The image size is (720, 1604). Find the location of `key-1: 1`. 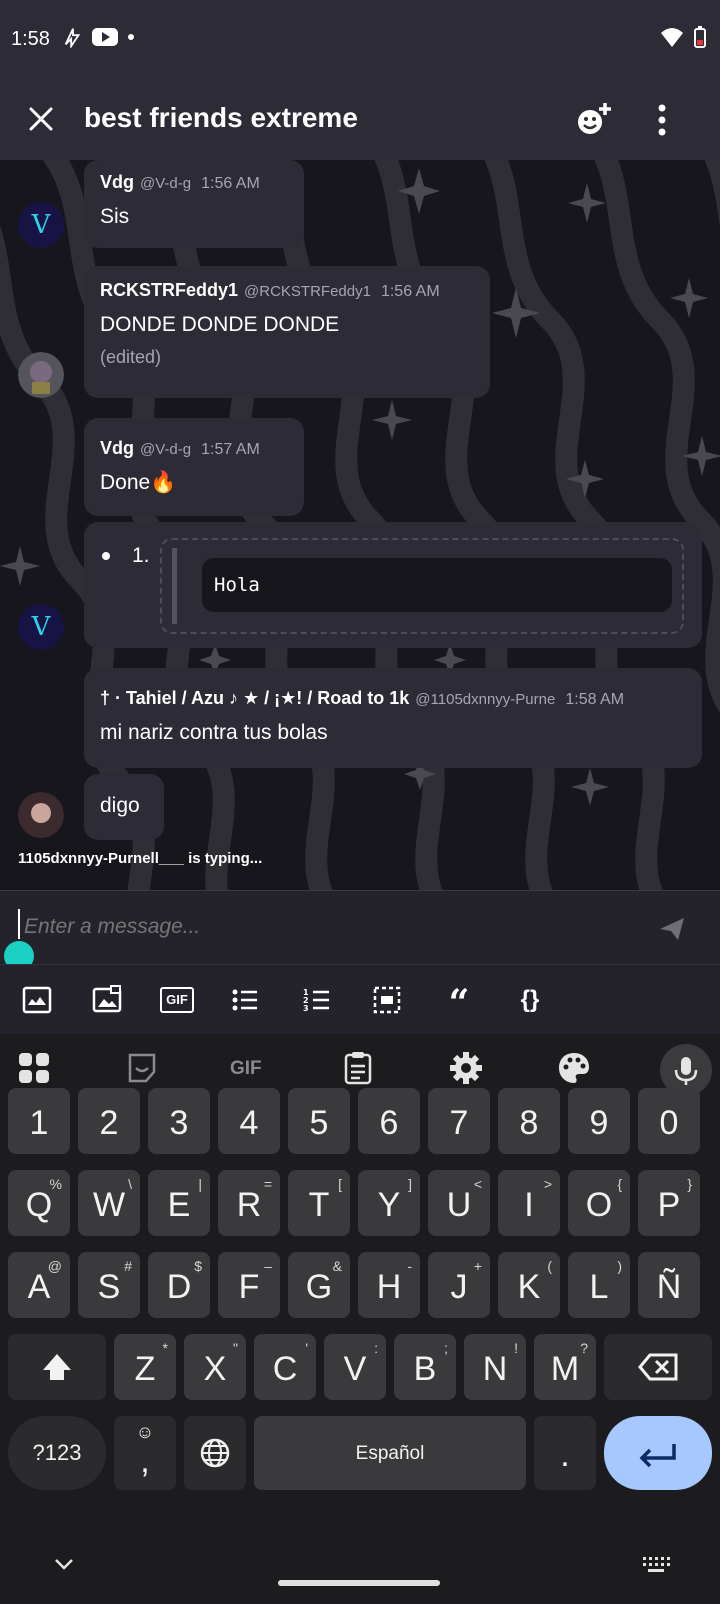

key-1: 1 is located at coordinates (39, 1121).